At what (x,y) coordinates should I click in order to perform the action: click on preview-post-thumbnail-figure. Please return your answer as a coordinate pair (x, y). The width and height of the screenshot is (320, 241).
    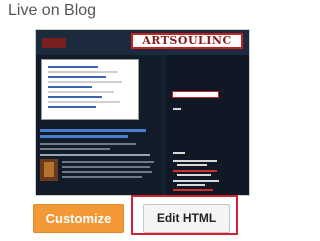
    Looking at the image, I should click on (49, 169).